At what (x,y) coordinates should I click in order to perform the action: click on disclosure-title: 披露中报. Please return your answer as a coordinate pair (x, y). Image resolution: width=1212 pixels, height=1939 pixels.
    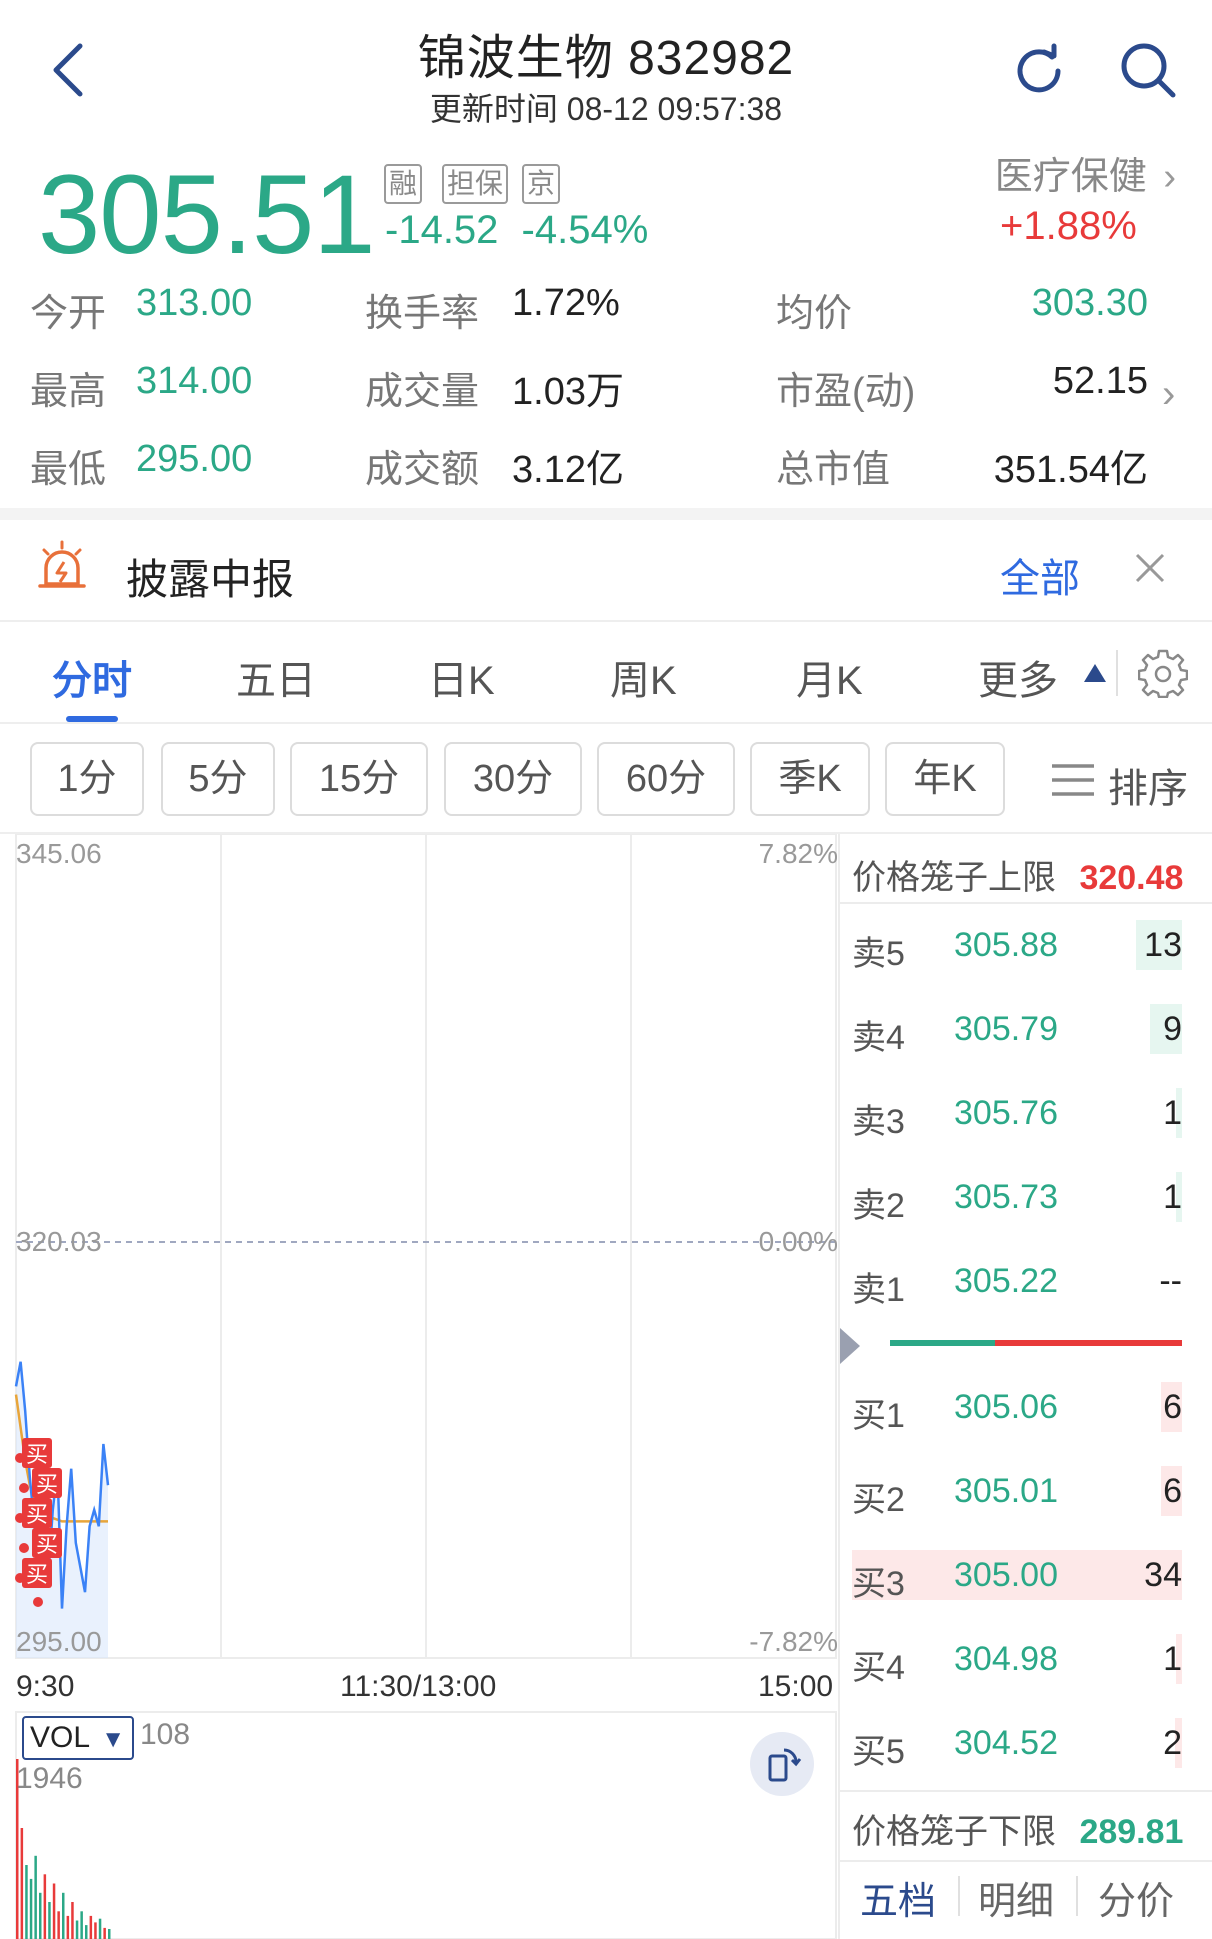
    Looking at the image, I should click on (210, 576).